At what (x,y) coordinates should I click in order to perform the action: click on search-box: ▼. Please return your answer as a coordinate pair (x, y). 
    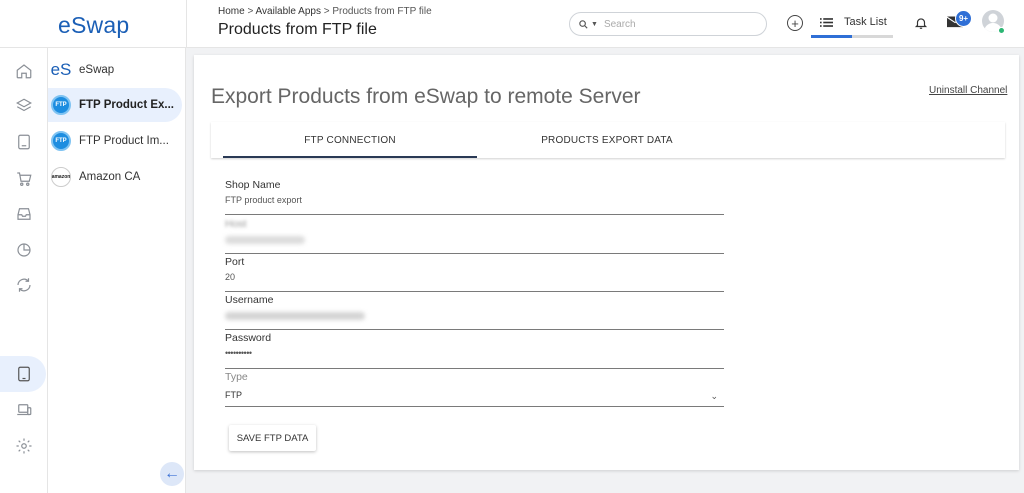
    Looking at the image, I should click on (668, 24).